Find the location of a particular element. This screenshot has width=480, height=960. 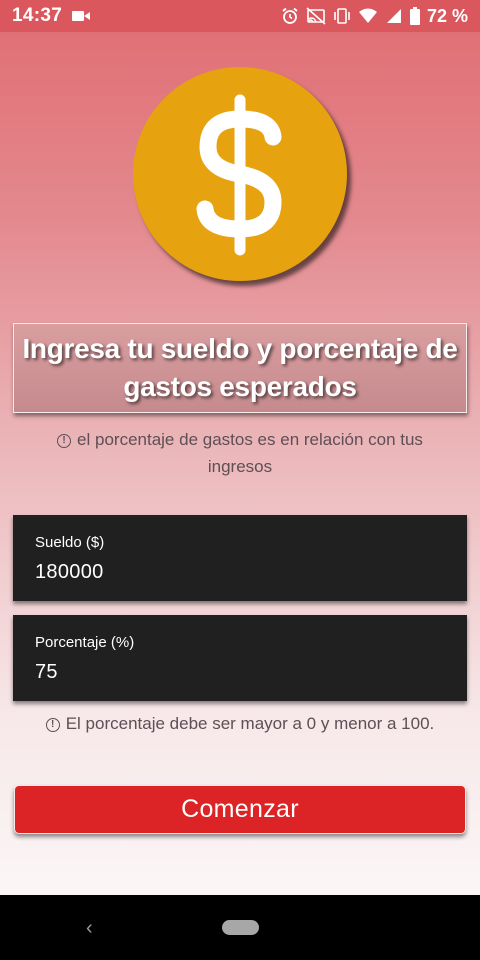

home-pill-icon is located at coordinates (240, 927).